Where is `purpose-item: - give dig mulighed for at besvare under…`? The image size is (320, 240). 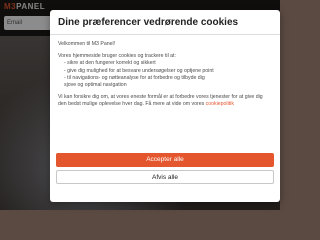
purpose-item: - give dig mulighed for at besvare under… is located at coordinates (139, 70).